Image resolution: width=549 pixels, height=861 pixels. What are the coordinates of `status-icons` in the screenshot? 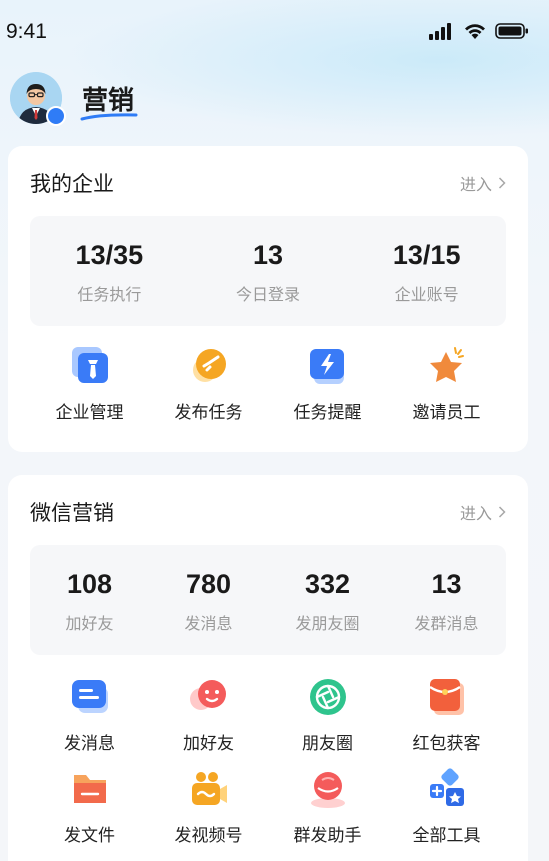 It's located at (479, 31).